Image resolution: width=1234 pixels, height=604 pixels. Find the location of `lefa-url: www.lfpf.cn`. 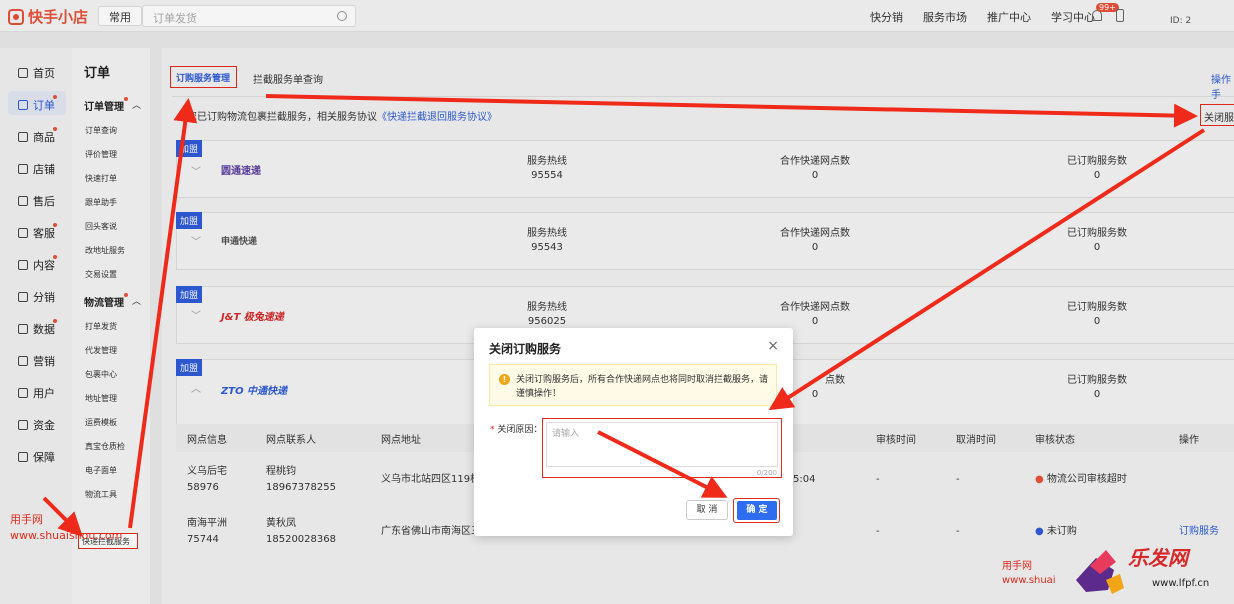

lefa-url: www.lfpf.cn is located at coordinates (1181, 583).